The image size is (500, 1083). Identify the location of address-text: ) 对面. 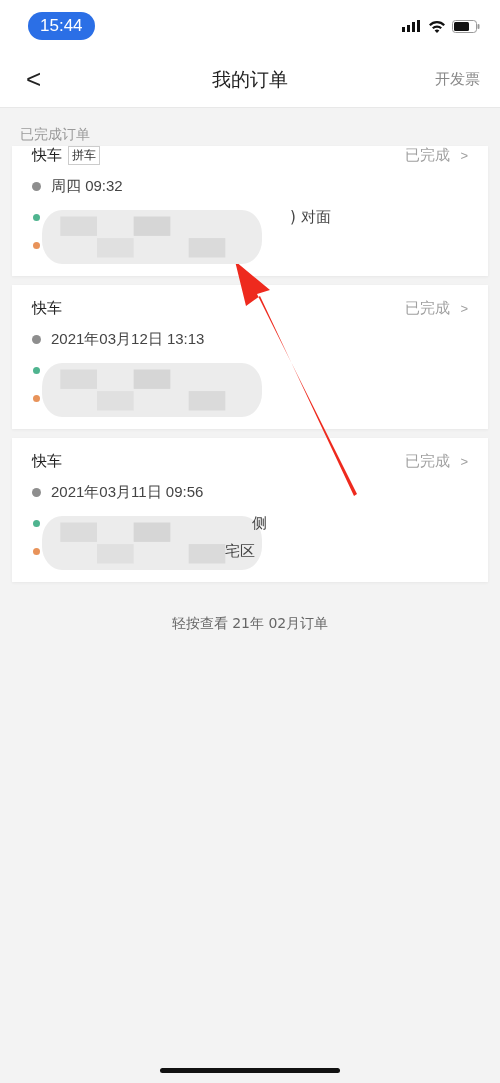
(310, 217).